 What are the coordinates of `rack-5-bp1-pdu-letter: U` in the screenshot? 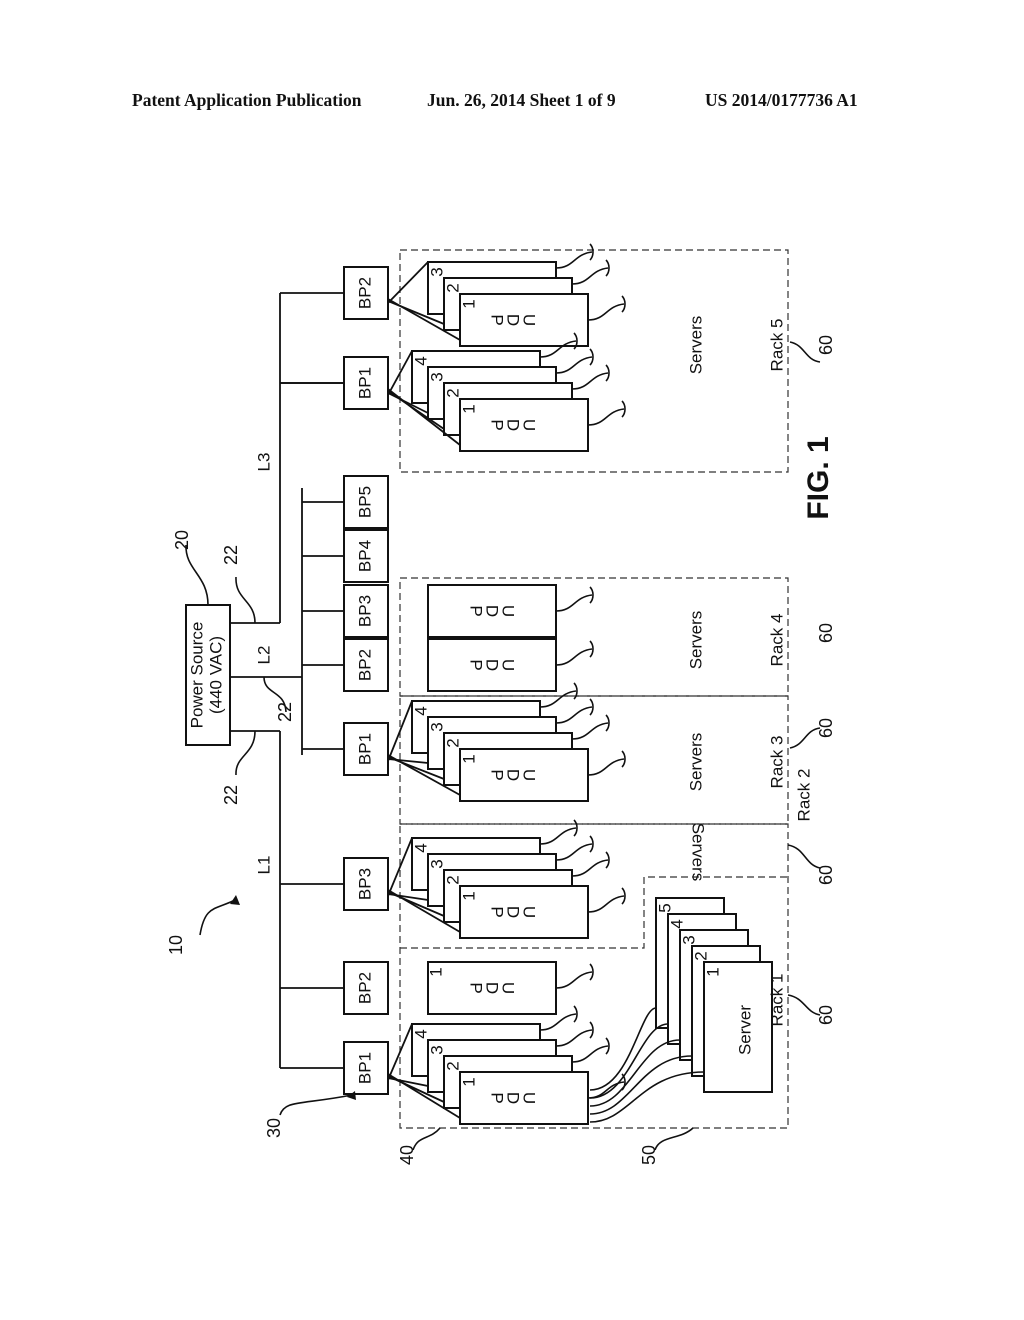 It's located at (529, 425).